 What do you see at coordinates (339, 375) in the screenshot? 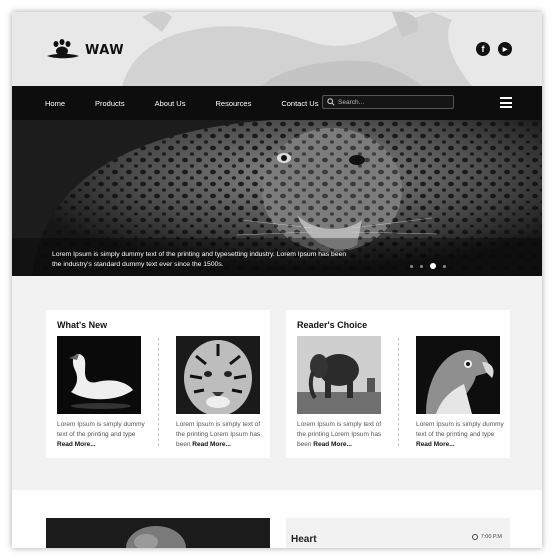
I see `elephant-image` at bounding box center [339, 375].